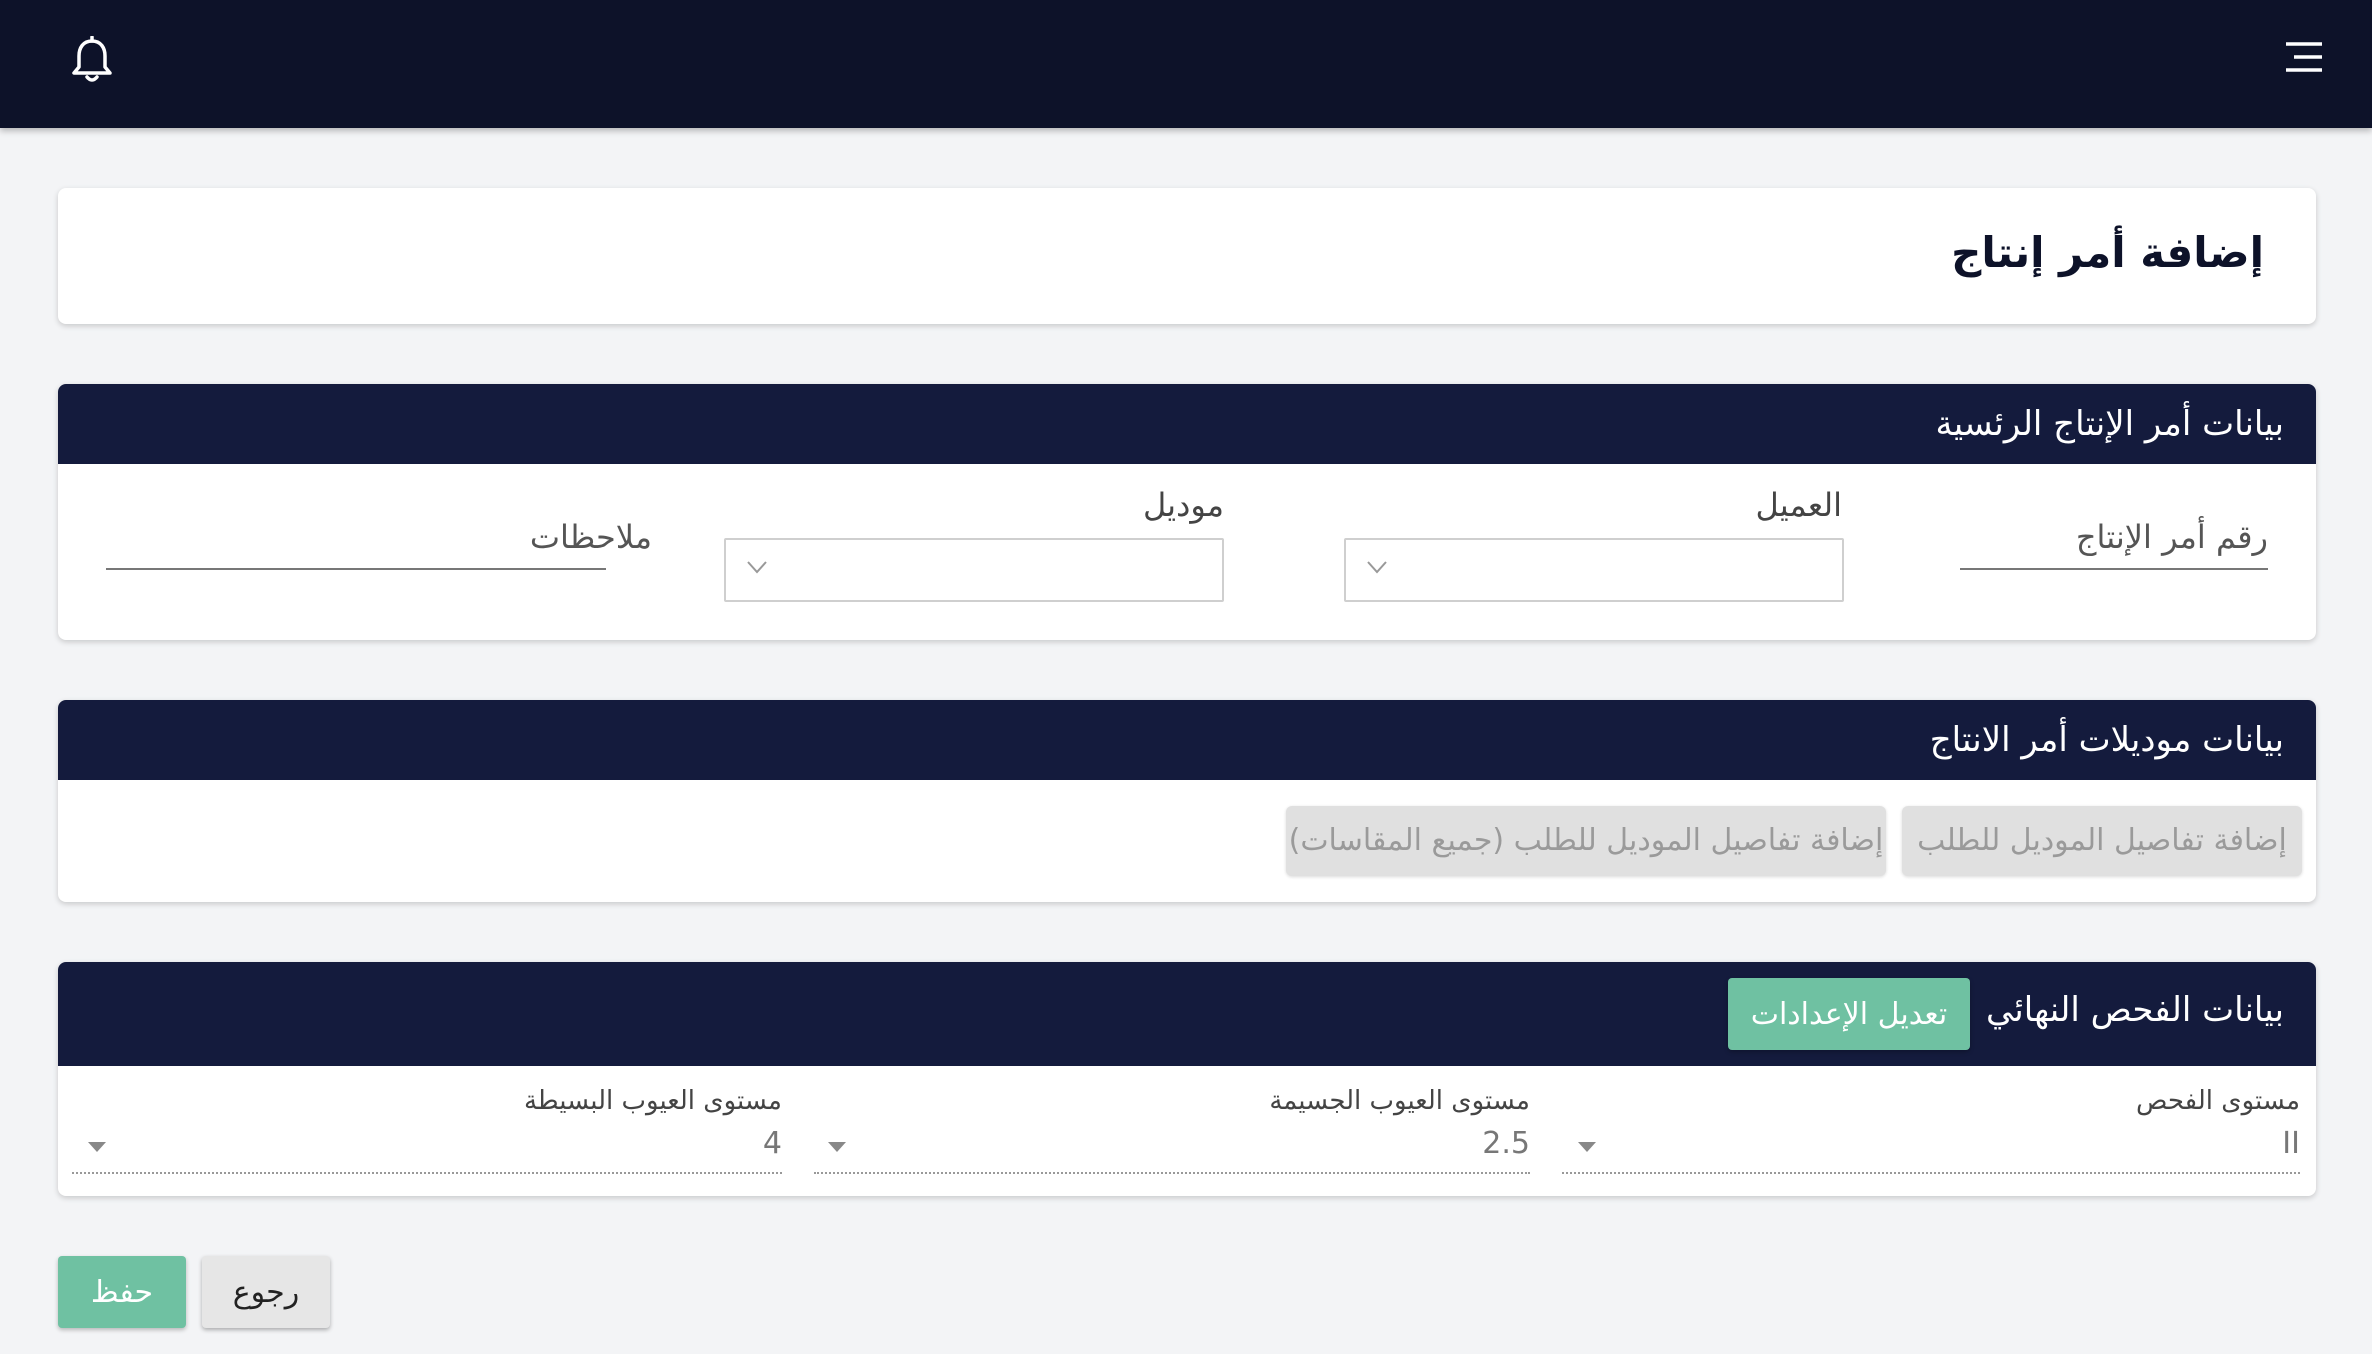 Image resolution: width=2372 pixels, height=1354 pixels. I want to click on major-defects-value: 2.5, so click(1506, 1143).